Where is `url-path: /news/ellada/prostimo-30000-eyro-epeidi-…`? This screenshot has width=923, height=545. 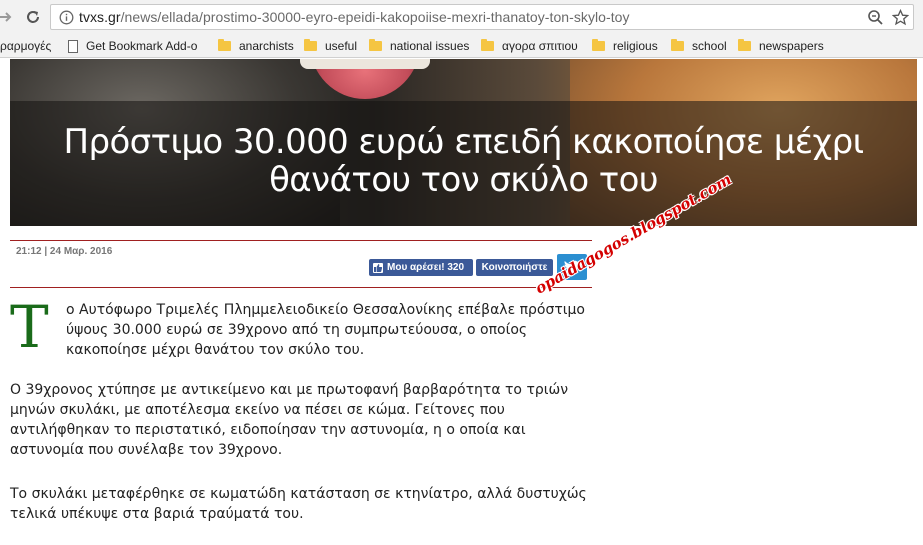
url-path: /news/ellada/prostimo-30000-eyro-epeidi-… is located at coordinates (375, 17).